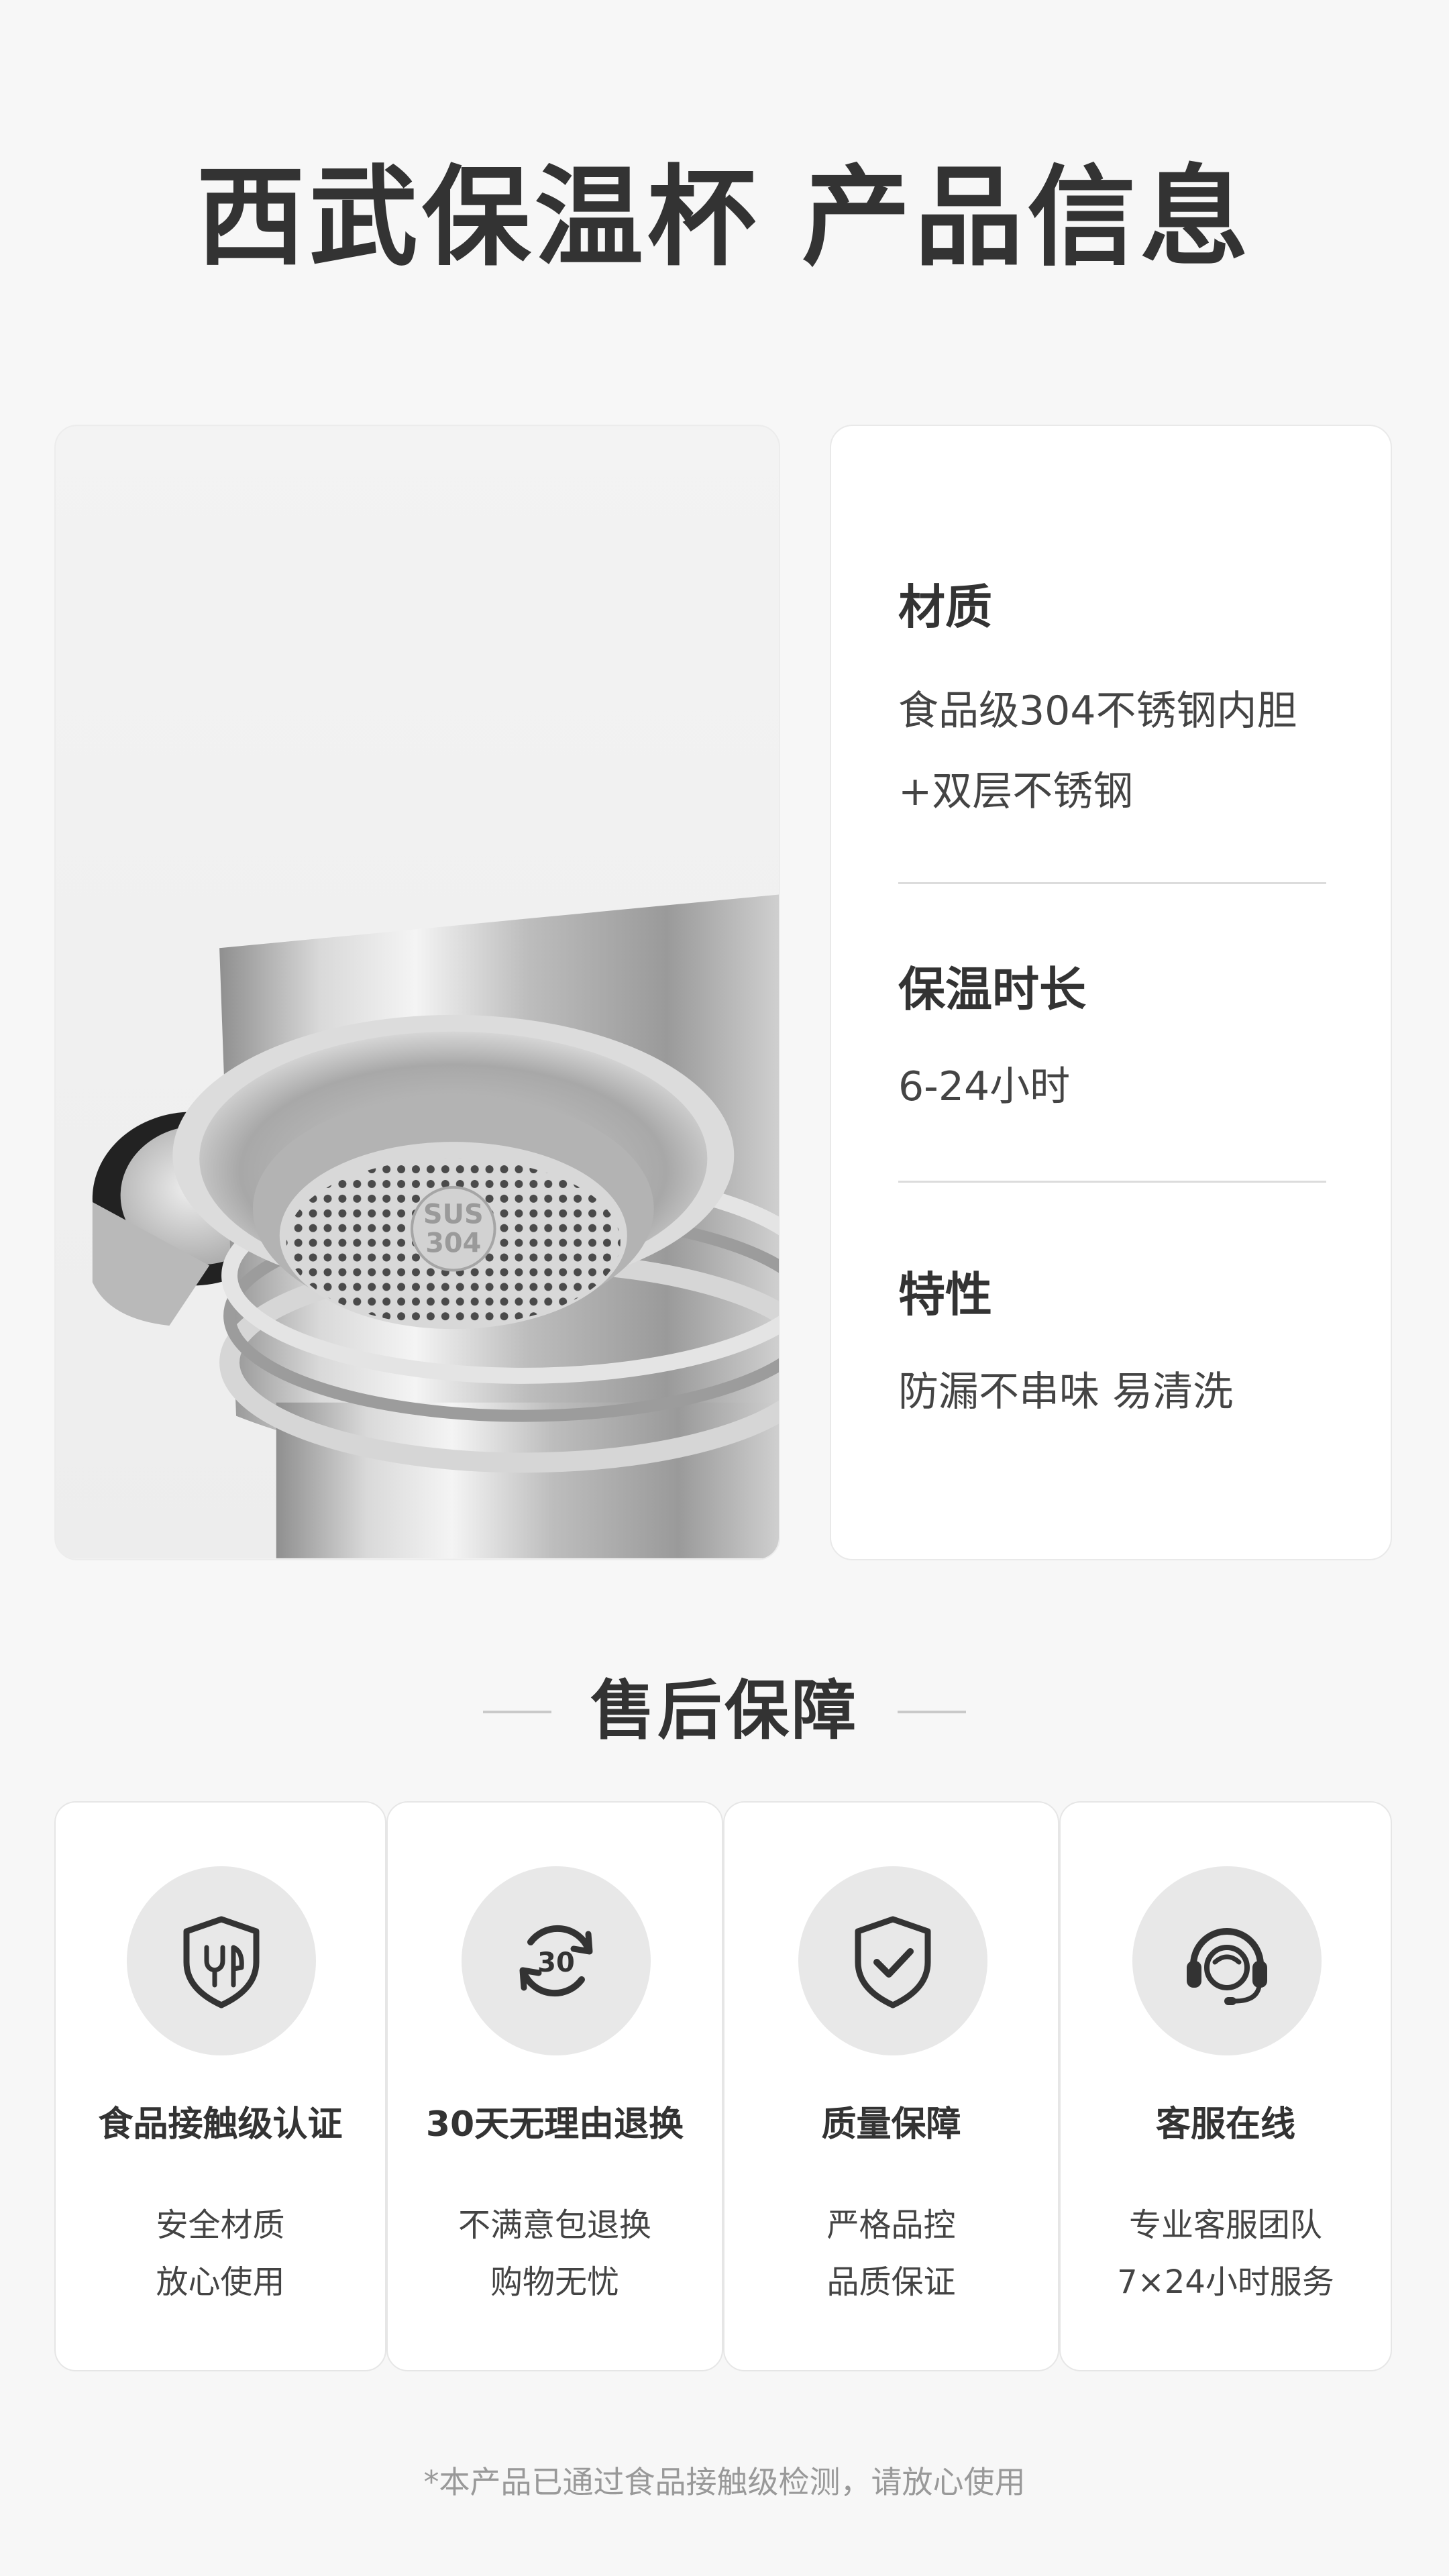 The width and height of the screenshot is (1449, 2576). Describe the element at coordinates (1097, 711) in the screenshot. I see `spec-value-material-line1: 食品级304不锈钢内胆` at that location.